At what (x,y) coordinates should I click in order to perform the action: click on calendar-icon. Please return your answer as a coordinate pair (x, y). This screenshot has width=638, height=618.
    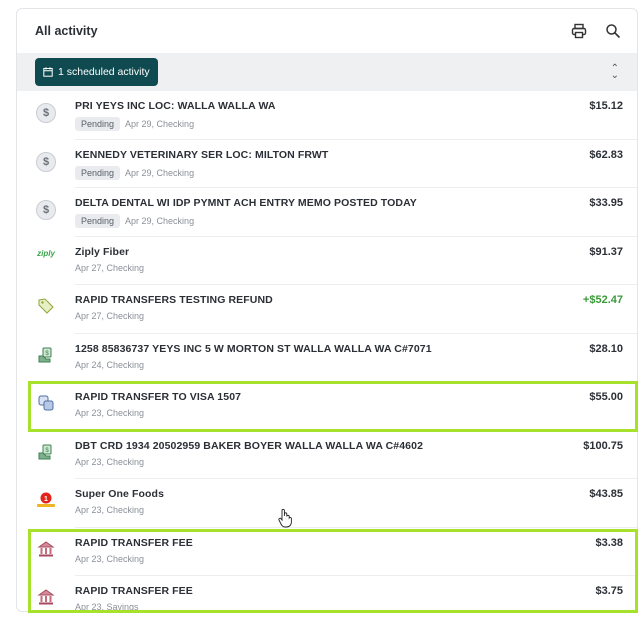
    Looking at the image, I should click on (48, 72).